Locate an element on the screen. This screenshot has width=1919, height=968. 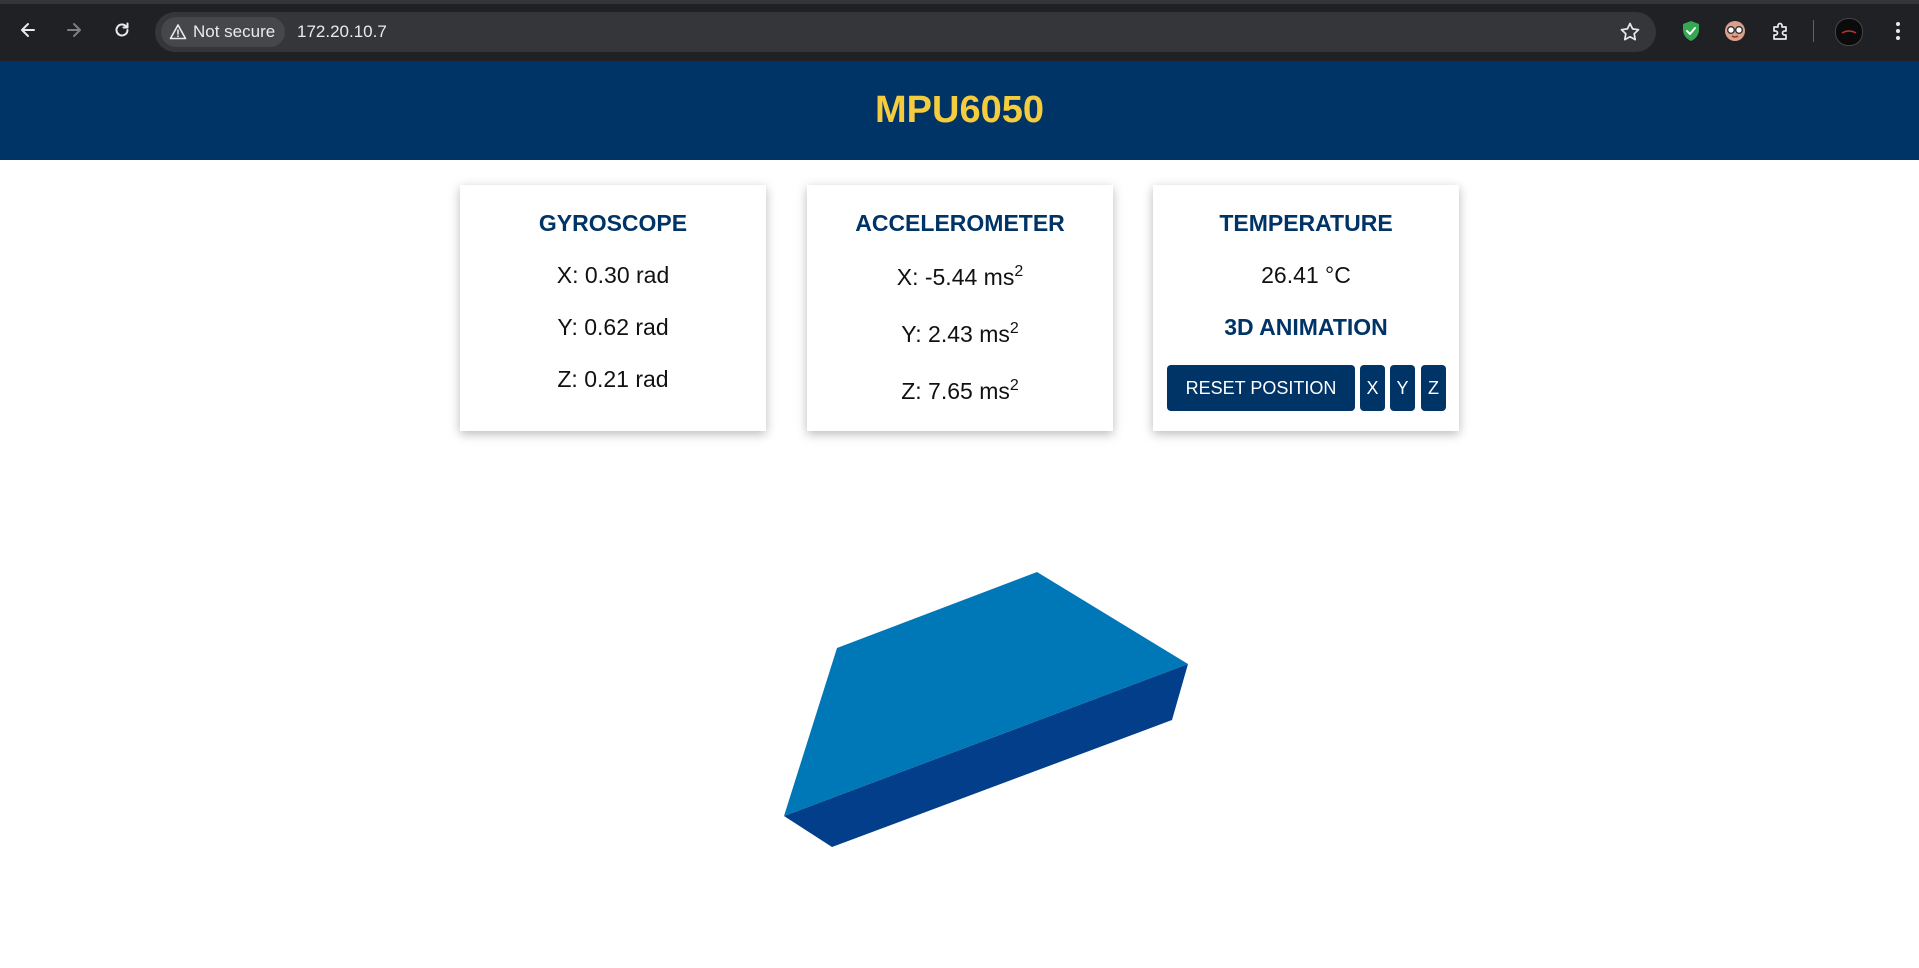
forward-arrow-icon is located at coordinates (74, 30).